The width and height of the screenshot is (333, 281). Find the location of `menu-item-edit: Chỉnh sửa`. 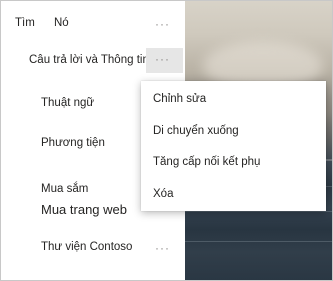

menu-item-edit: Chỉnh sửa is located at coordinates (179, 99).